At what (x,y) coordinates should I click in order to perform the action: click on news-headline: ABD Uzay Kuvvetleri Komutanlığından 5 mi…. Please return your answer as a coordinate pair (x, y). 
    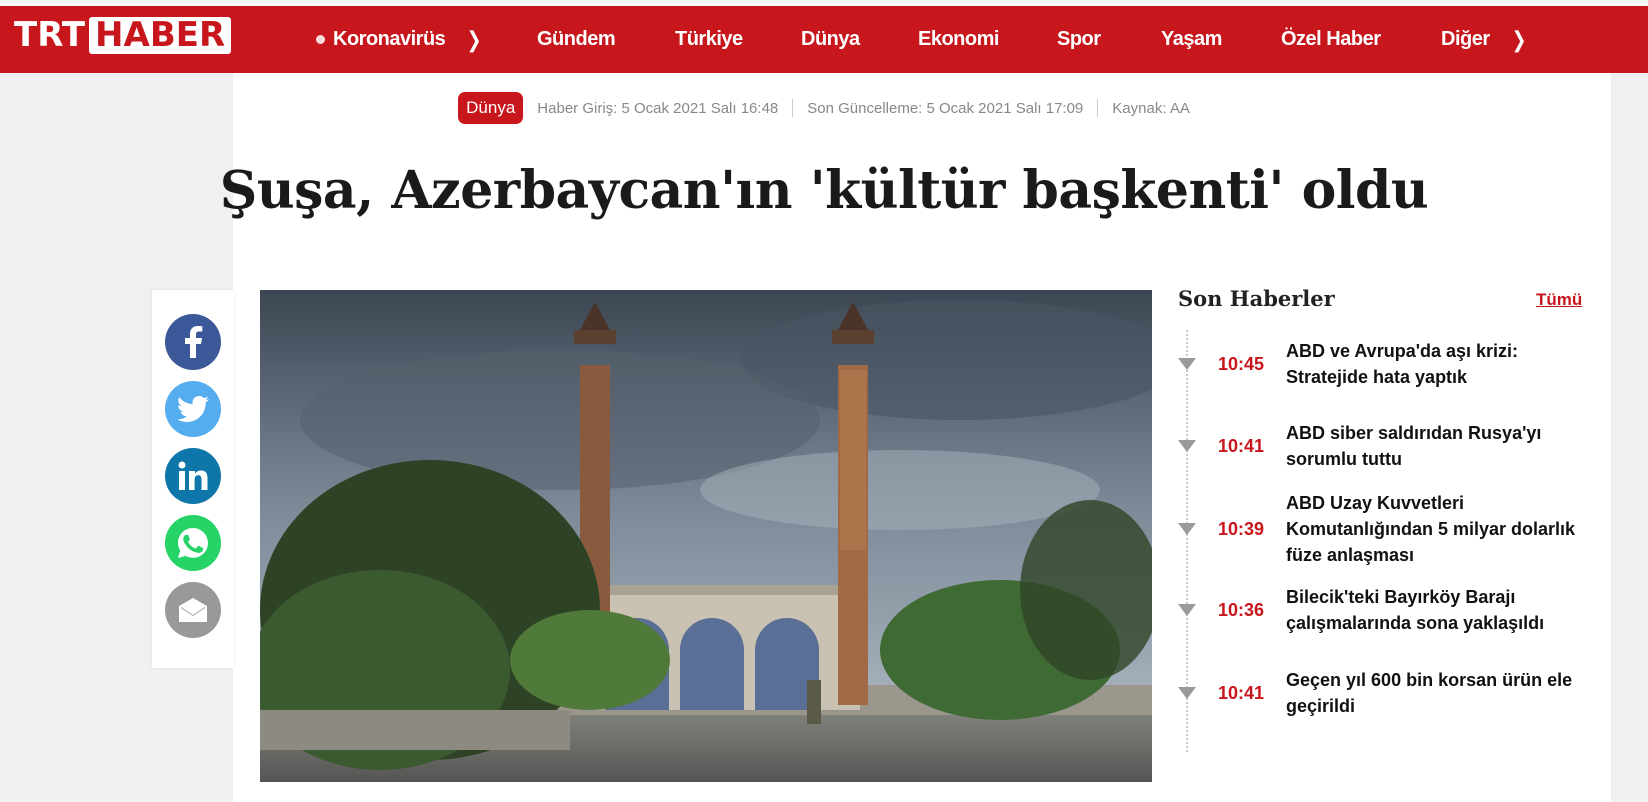
    Looking at the image, I should click on (1431, 529).